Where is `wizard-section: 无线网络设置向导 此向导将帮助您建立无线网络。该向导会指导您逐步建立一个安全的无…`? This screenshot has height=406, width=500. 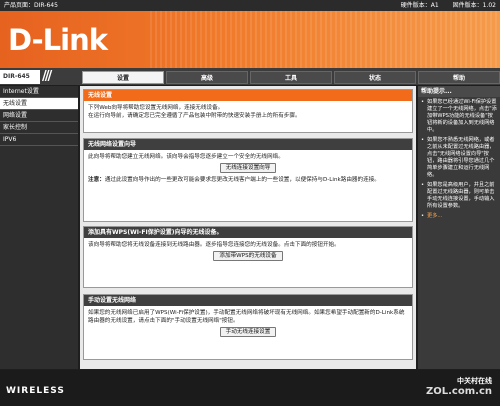
wizard-section: 无线网络设置向导 此向导将帮助您建立无线网络。该向导会指导您逐步建立一个安全的无… is located at coordinates (248, 180).